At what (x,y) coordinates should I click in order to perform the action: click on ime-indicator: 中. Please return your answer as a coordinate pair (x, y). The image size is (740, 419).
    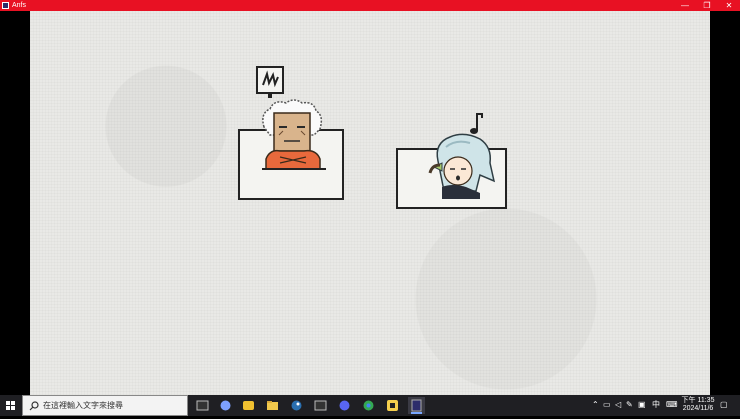
    Looking at the image, I should click on (656, 405).